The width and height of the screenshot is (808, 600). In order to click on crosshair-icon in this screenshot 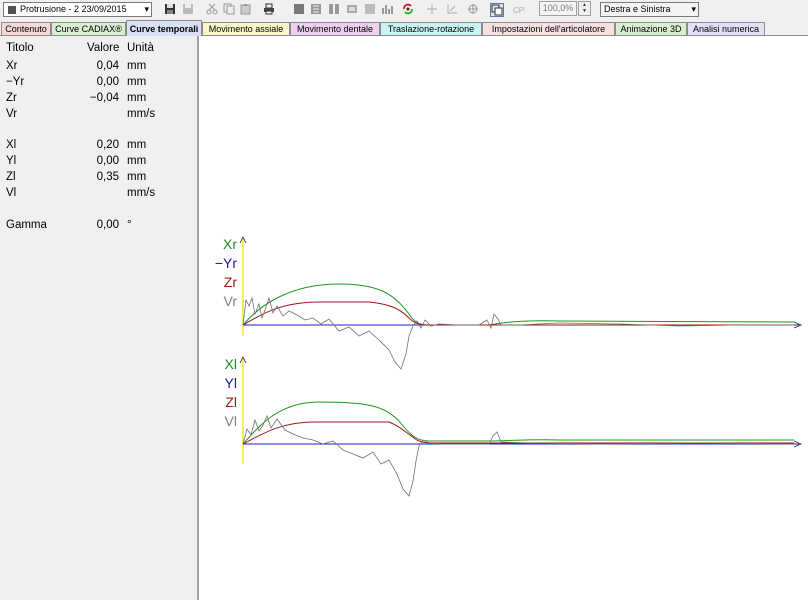, I will do `click(432, 9)`.